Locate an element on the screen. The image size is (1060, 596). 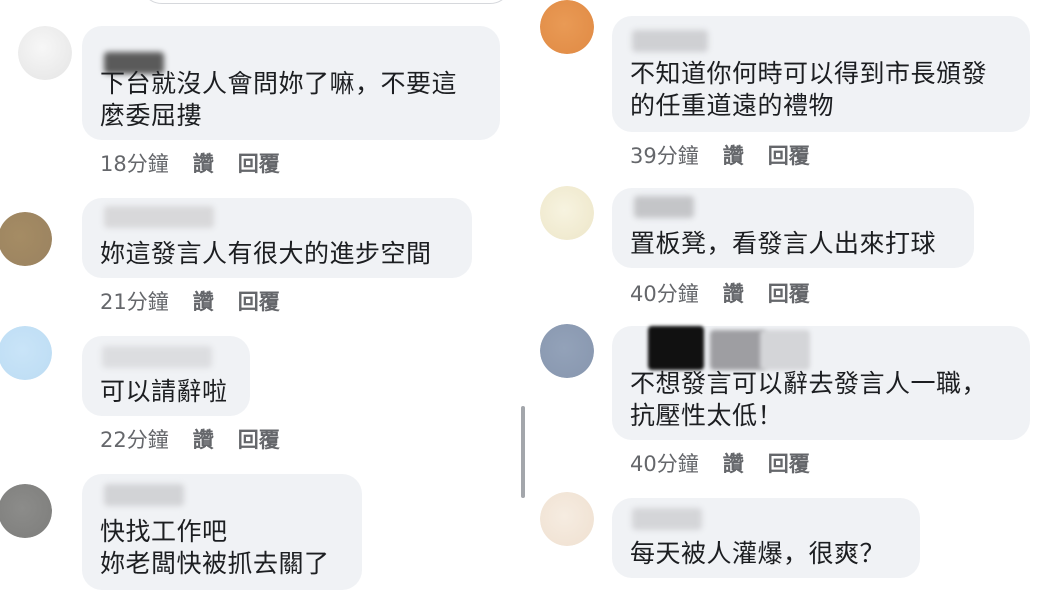
comment-text: 不想發言可以辭去發言人一職， 抗壓性太低！ is located at coordinates (809, 399).